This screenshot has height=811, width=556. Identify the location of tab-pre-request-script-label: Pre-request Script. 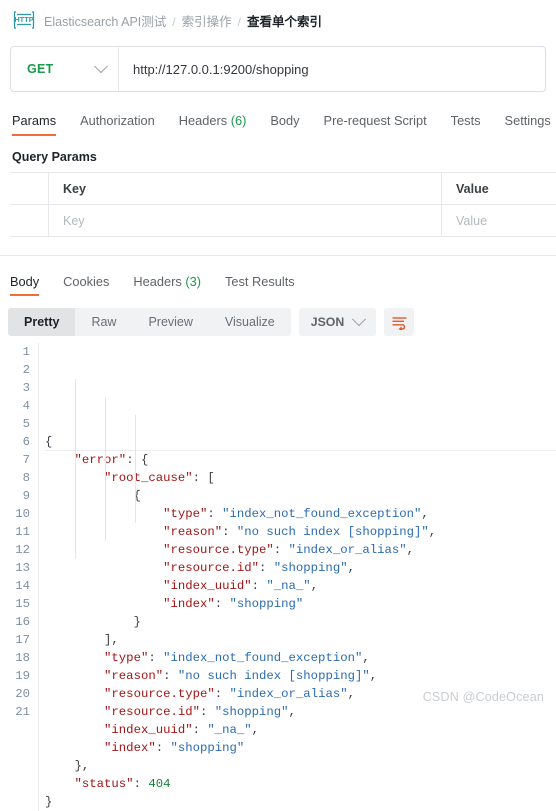
(375, 120).